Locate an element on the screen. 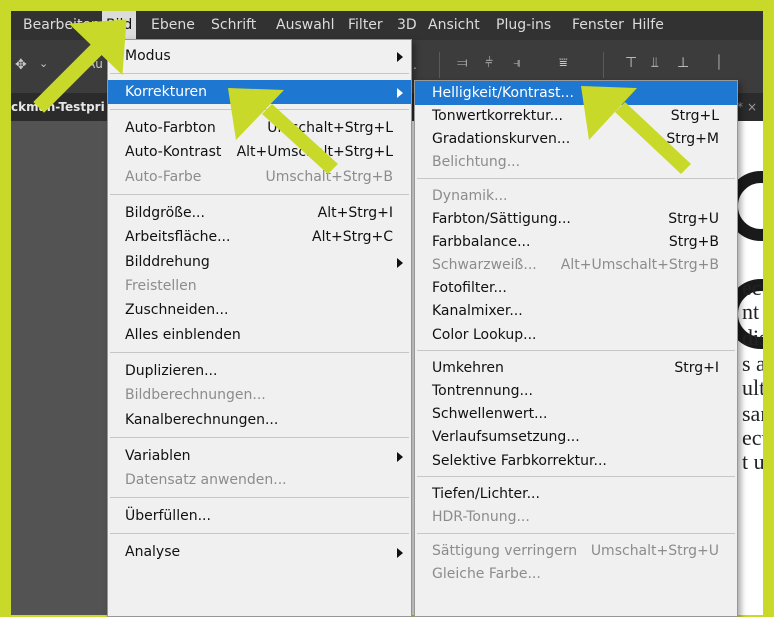  align-left-icon: ⫤ is located at coordinates (462, 63).